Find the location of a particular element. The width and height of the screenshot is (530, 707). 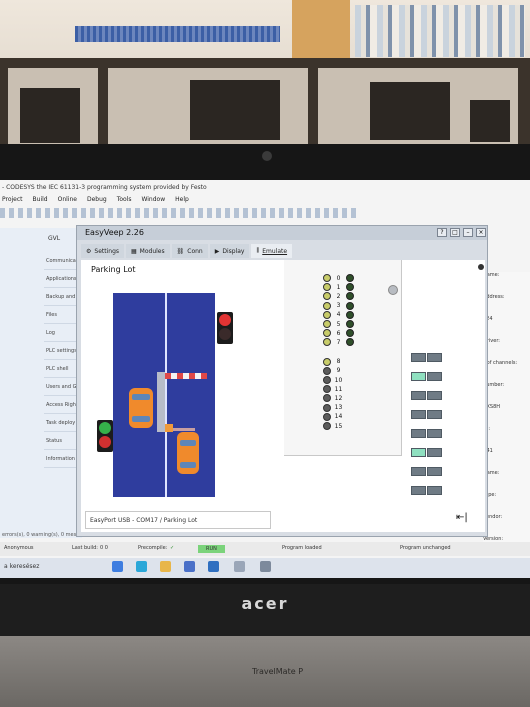

info-label: Vendor: is located at coordinates (493, 517).